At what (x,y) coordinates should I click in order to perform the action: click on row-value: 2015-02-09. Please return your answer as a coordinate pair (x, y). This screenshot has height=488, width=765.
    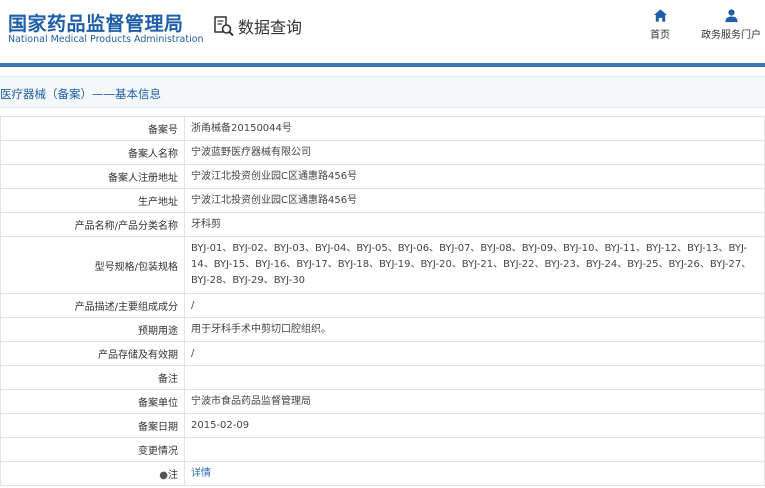
    Looking at the image, I should click on (474, 425).